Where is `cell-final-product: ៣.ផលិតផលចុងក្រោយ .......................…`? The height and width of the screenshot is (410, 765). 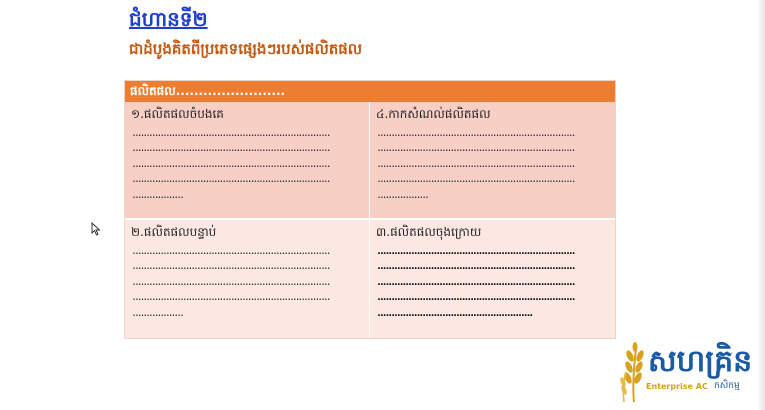
cell-final-product: ៣.ផលិតផលចុងក្រោយ .......................… is located at coordinates (492, 279).